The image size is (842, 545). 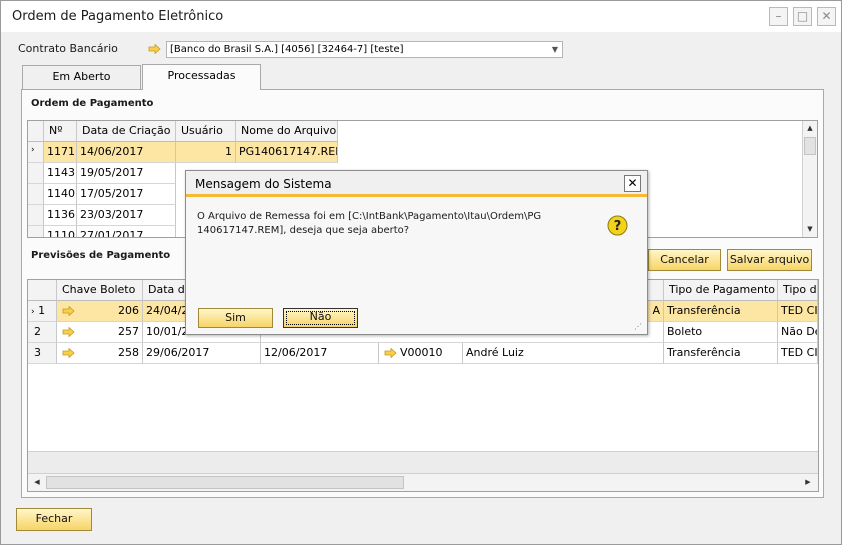 What do you see at coordinates (60, 131) in the screenshot?
I see `column-header: Nº` at bounding box center [60, 131].